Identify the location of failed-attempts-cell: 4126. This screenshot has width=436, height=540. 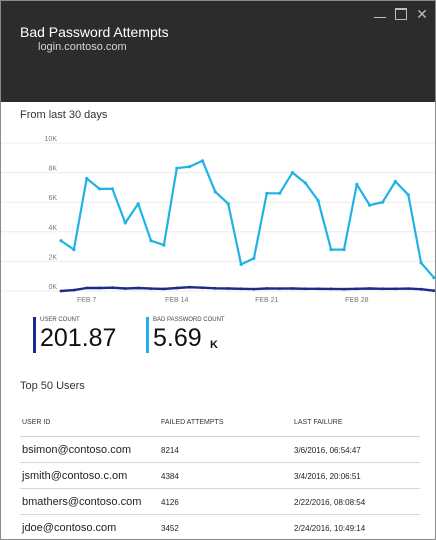
(170, 502).